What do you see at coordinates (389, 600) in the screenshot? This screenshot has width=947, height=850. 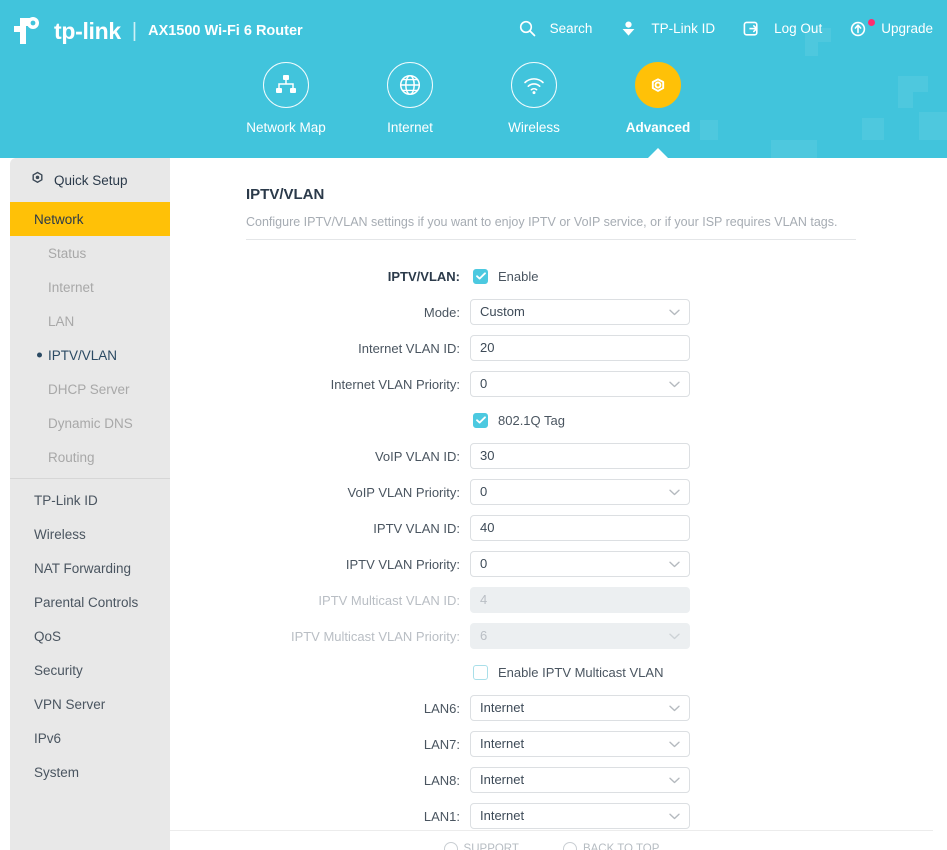 I see `multicast-vlan-id-label: IPTV Multicast VLAN ID:` at bounding box center [389, 600].